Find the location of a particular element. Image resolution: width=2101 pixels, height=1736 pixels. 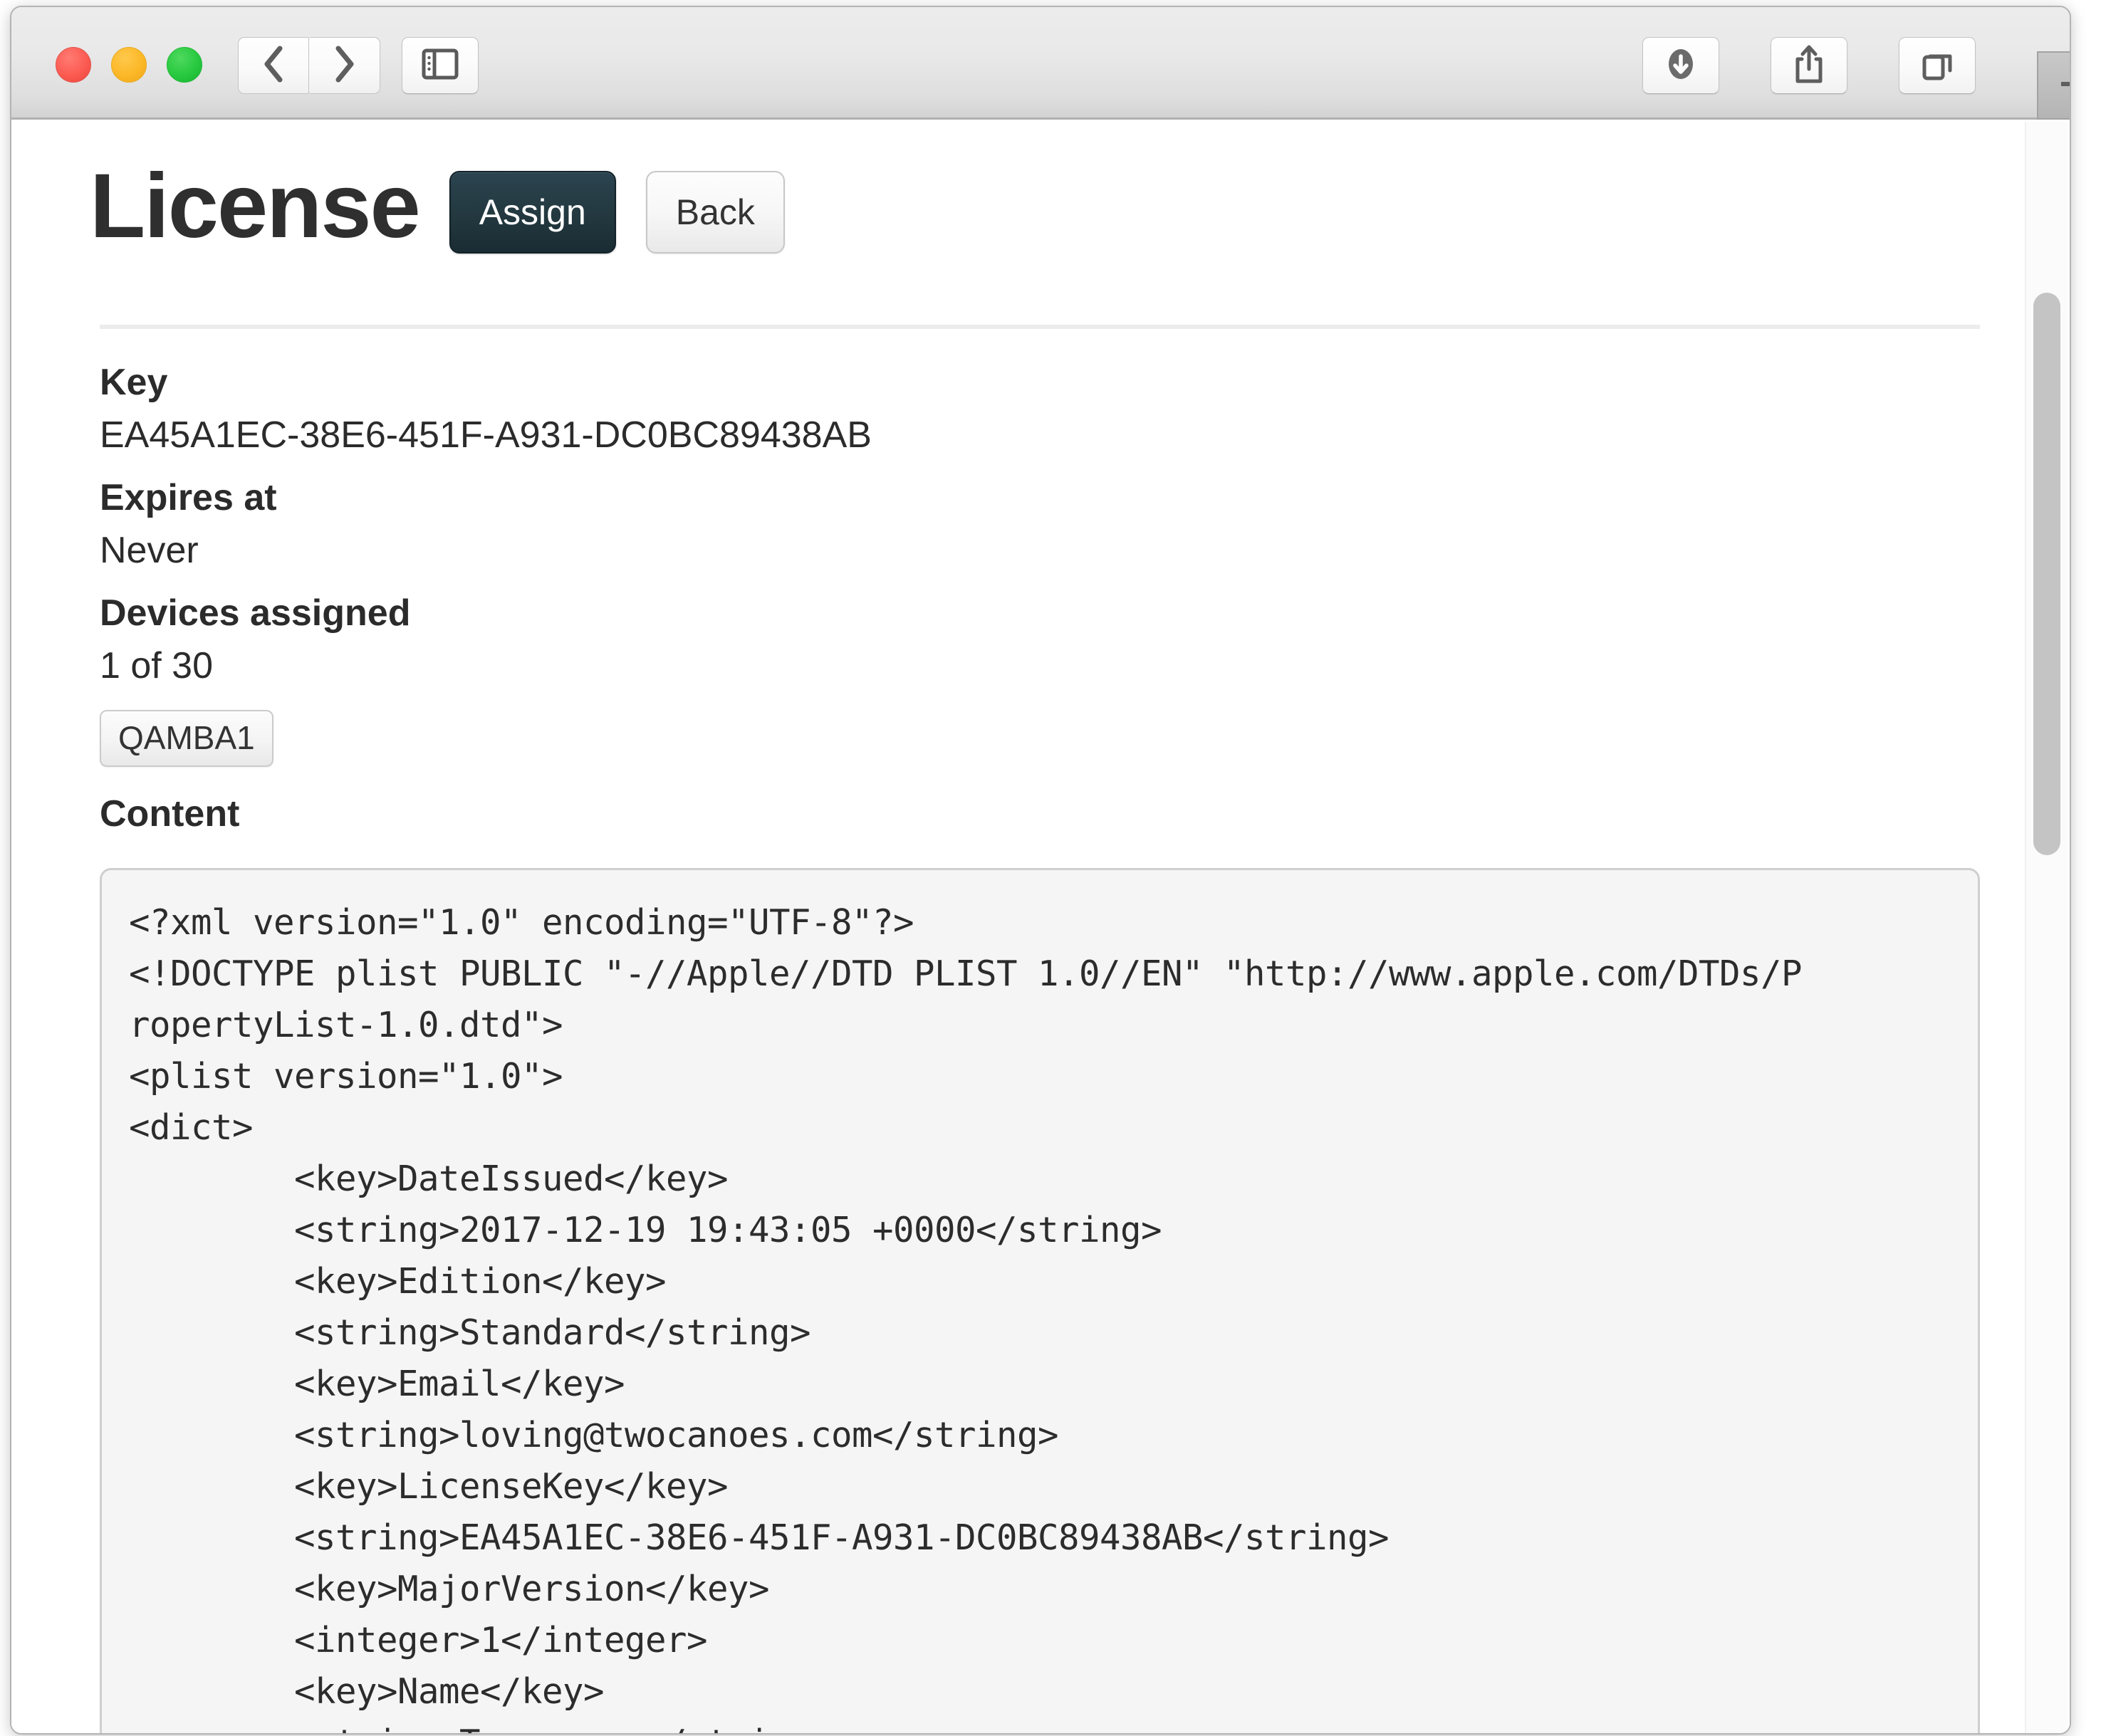

sidebar-toggle-button is located at coordinates (440, 65).